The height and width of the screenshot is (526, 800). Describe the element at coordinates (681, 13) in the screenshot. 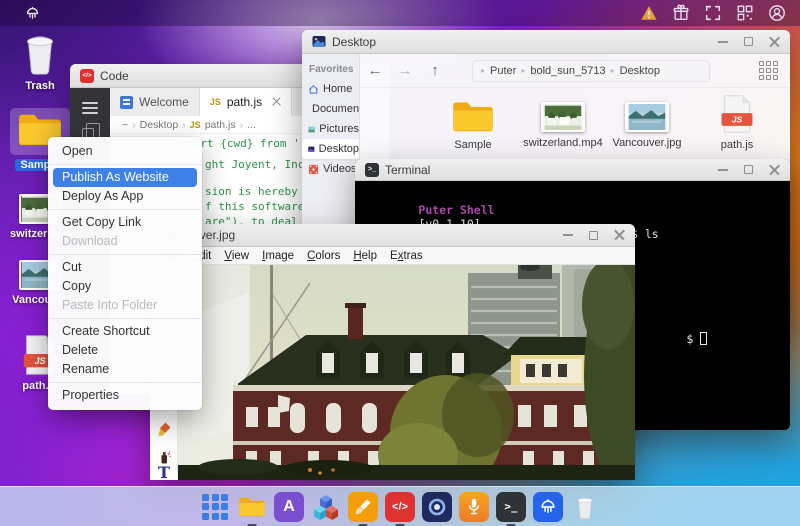

I see `gift-icon` at that location.